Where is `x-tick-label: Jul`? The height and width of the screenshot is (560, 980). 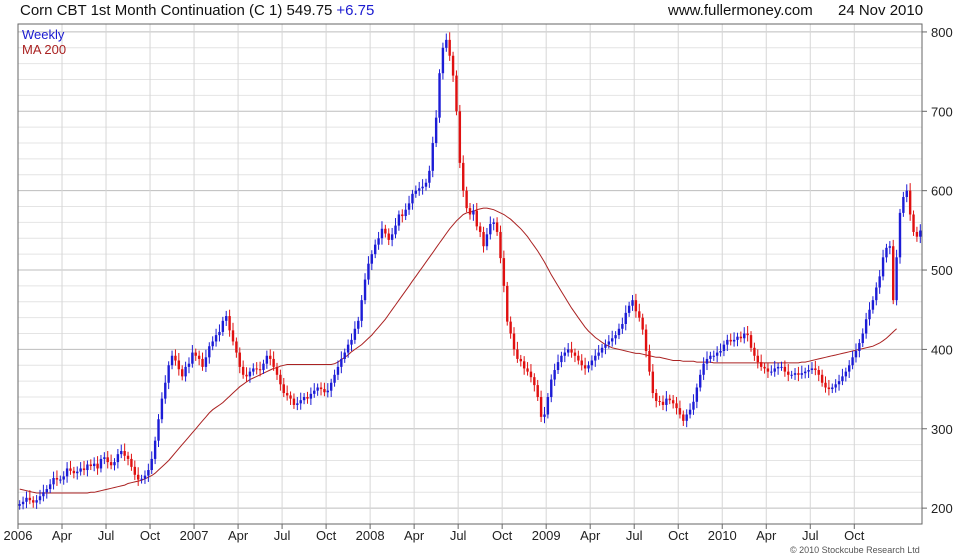
x-tick-label: Jul is located at coordinates (634, 535).